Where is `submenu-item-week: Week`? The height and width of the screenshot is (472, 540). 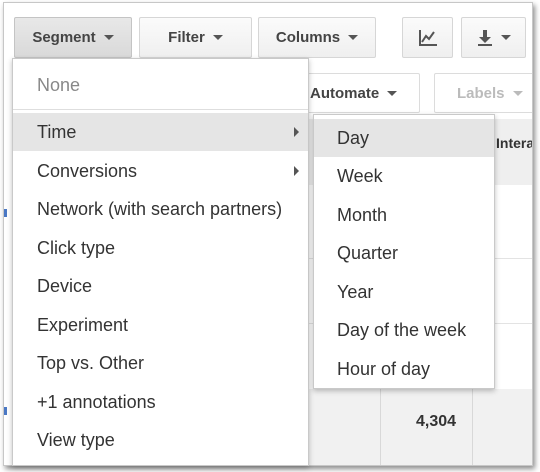
submenu-item-week: Week is located at coordinates (404, 176).